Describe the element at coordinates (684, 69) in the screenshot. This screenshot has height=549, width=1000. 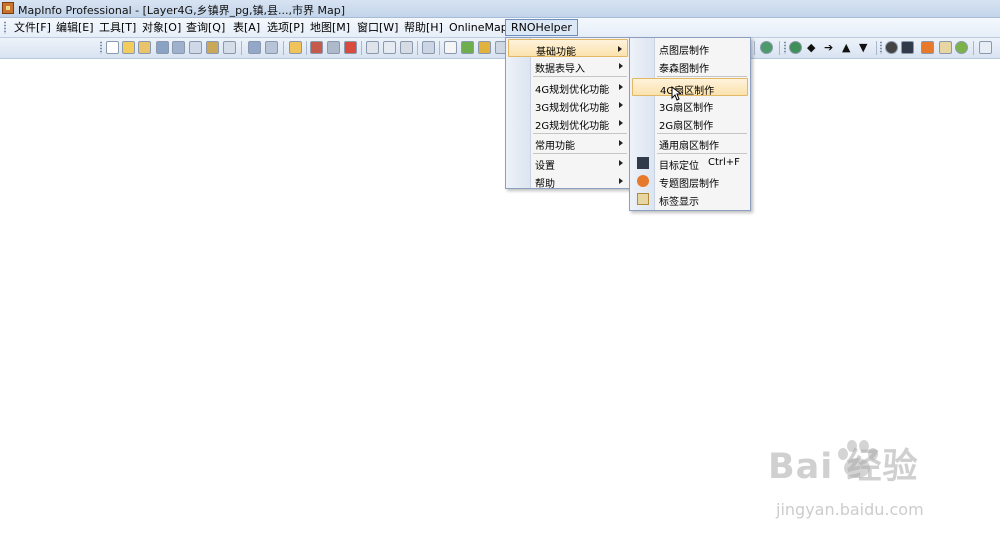
I see `menu-item-label: 泰森图制作` at that location.